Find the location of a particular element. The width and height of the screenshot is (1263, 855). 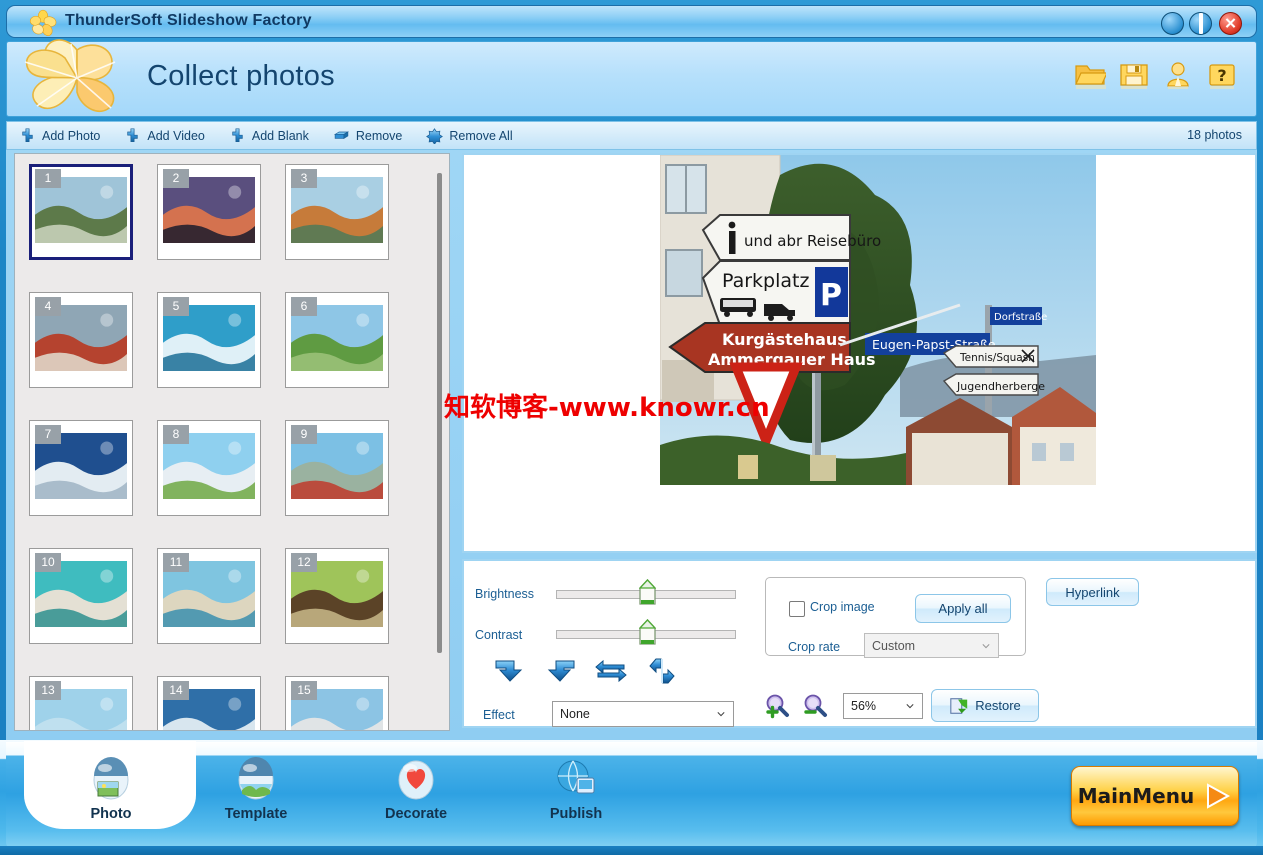

thumbnail-item: 11 is located at coordinates (209, 596).